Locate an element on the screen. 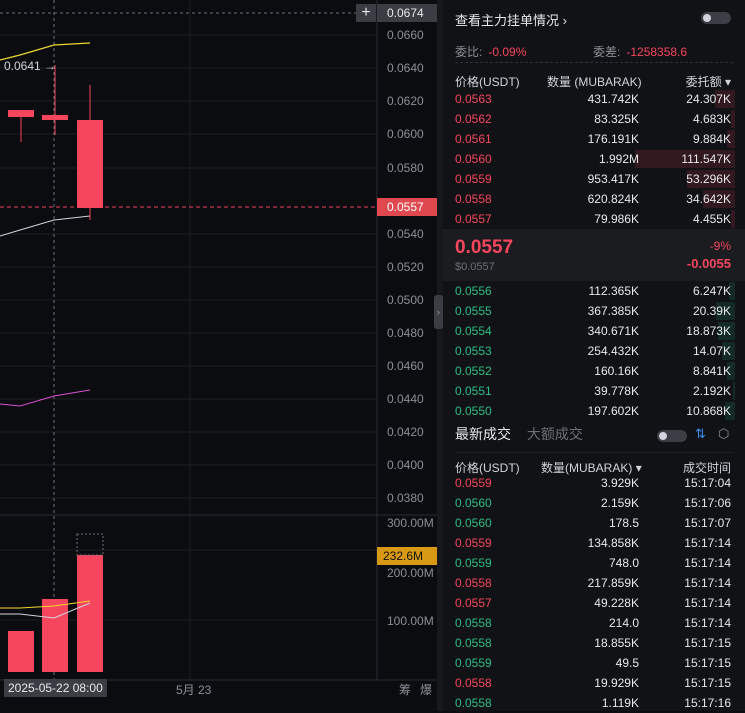 The image size is (745, 713). main-orders-toggle is located at coordinates (716, 18).